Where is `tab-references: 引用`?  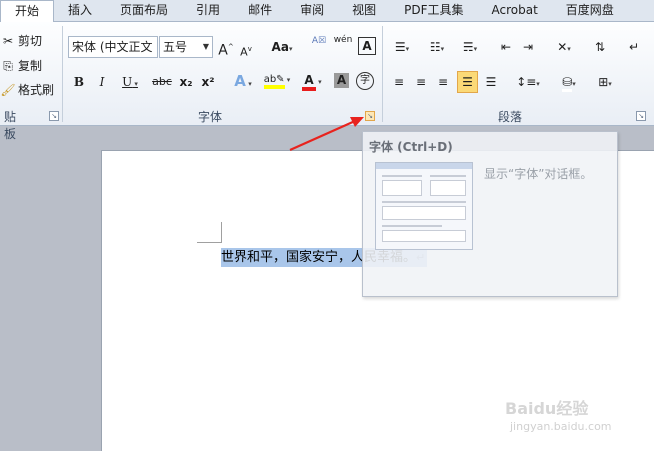
tab-references: 引用 is located at coordinates (208, 11).